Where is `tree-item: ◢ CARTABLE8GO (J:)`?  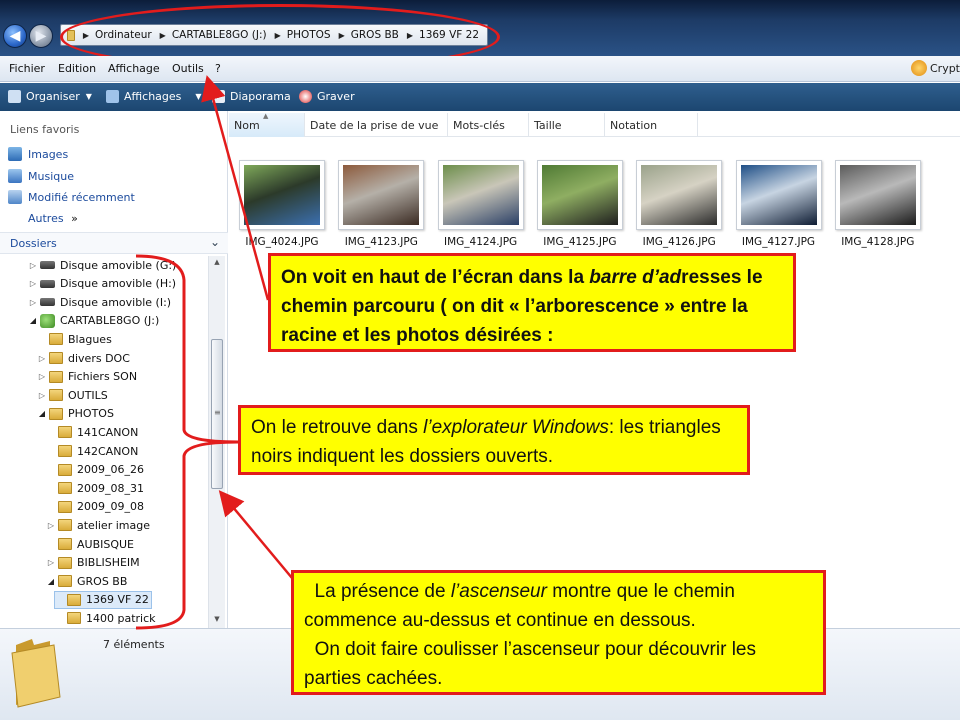
tree-item: ◢ CARTABLE8GO (J:) is located at coordinates (93, 321).